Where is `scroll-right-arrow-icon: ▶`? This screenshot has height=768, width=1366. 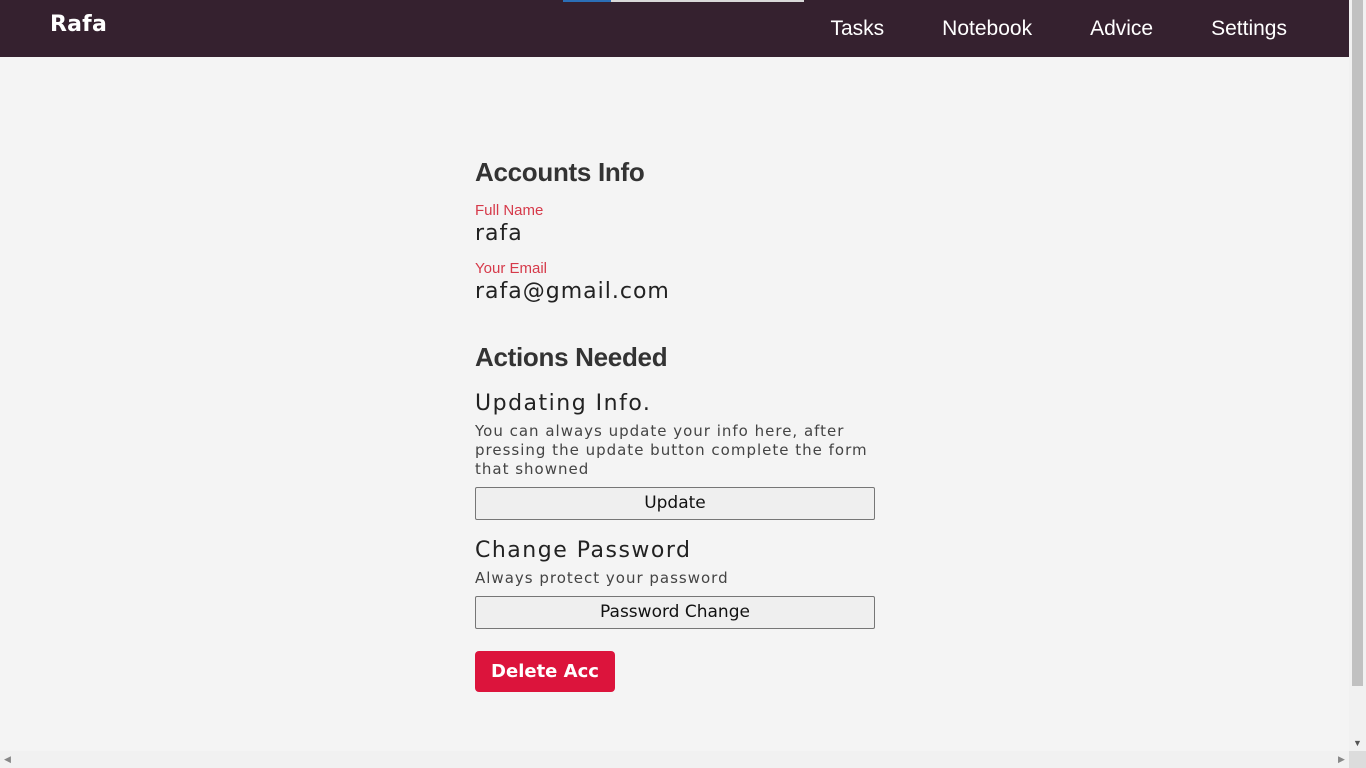
scroll-right-arrow-icon: ▶ is located at coordinates (1341, 759).